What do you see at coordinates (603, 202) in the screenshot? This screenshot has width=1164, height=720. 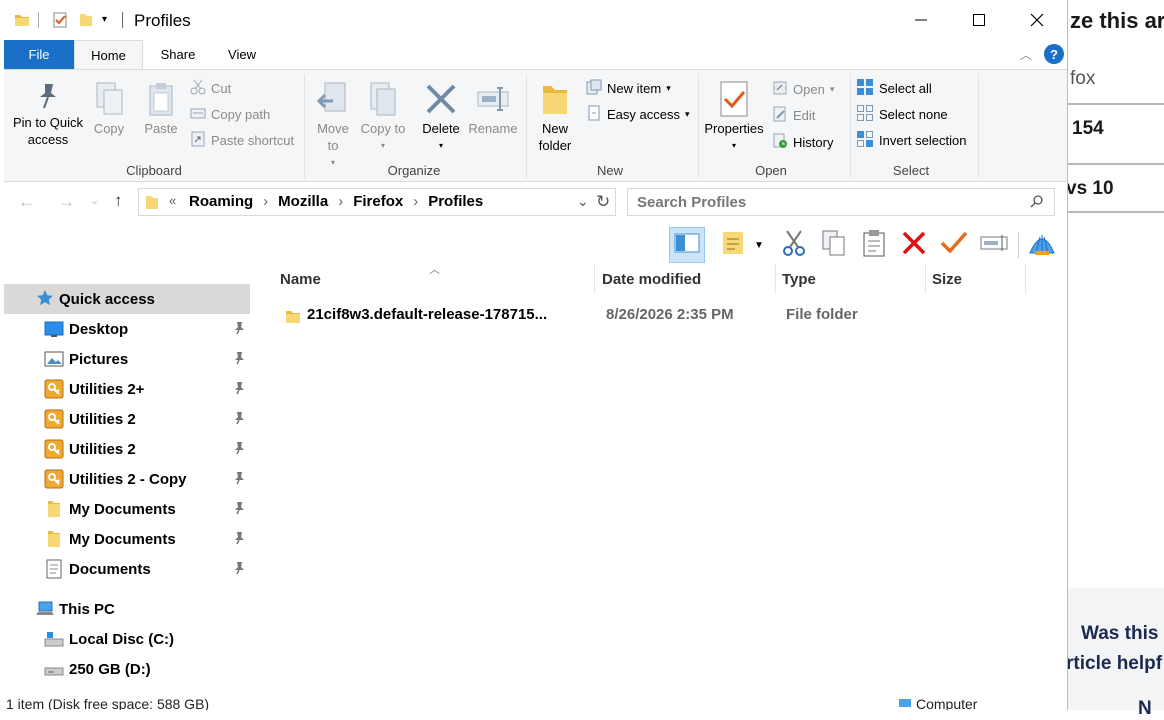 I see `refresh-icon: ↻` at bounding box center [603, 202].